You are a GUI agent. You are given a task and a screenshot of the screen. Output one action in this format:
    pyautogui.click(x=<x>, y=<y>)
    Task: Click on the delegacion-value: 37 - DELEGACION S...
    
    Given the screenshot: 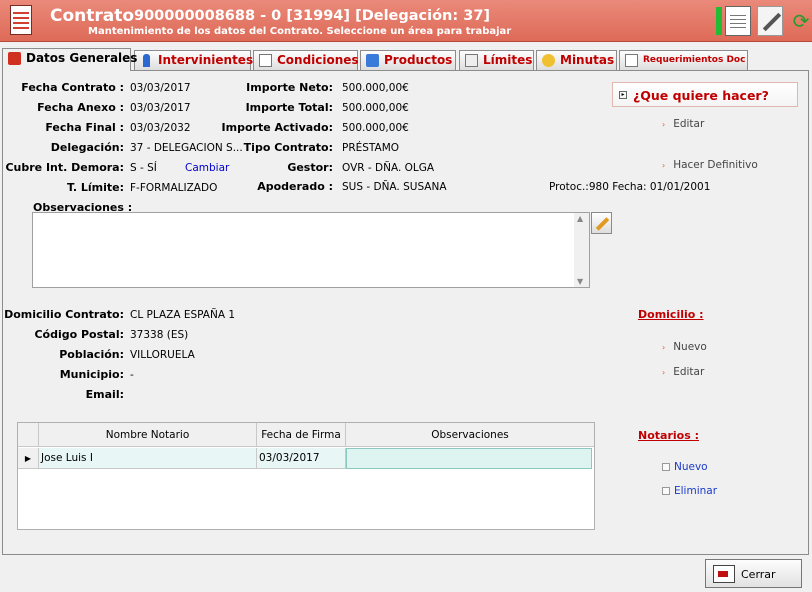 What is the action you would take?
    pyautogui.click(x=186, y=148)
    